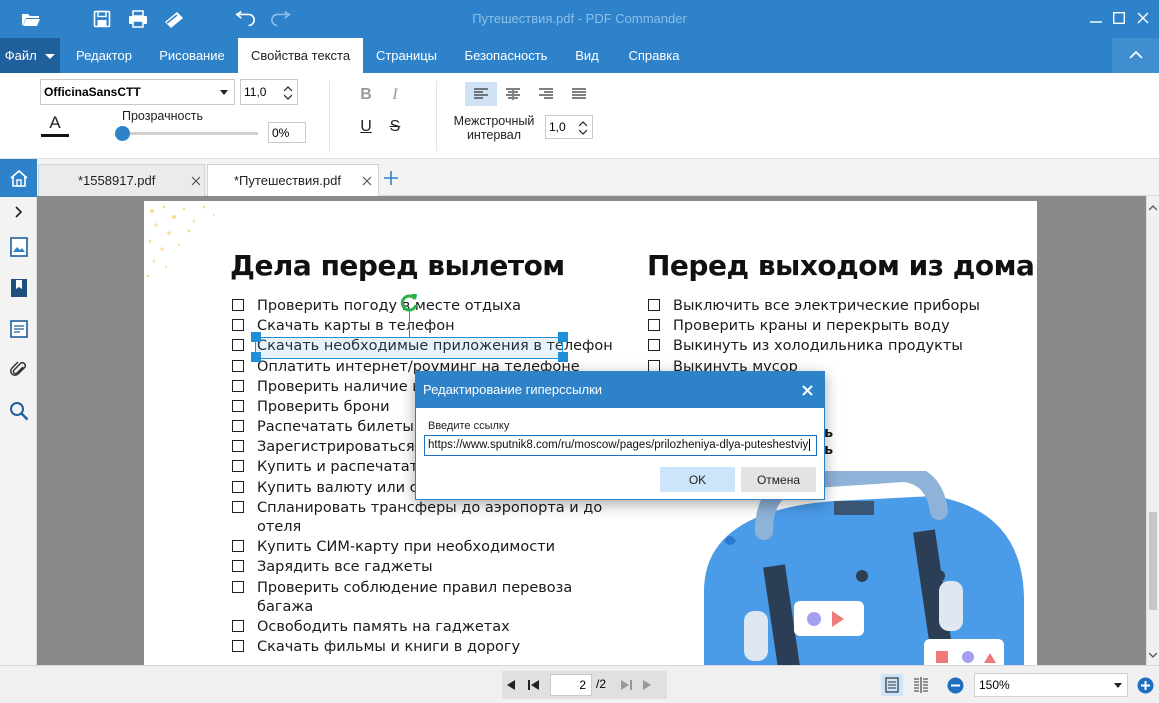 The width and height of the screenshot is (1159, 703). I want to click on bookmark-icon, so click(18, 288).